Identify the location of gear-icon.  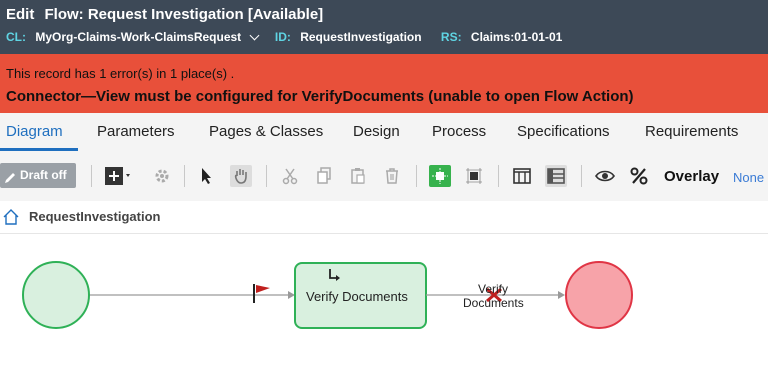
(162, 176).